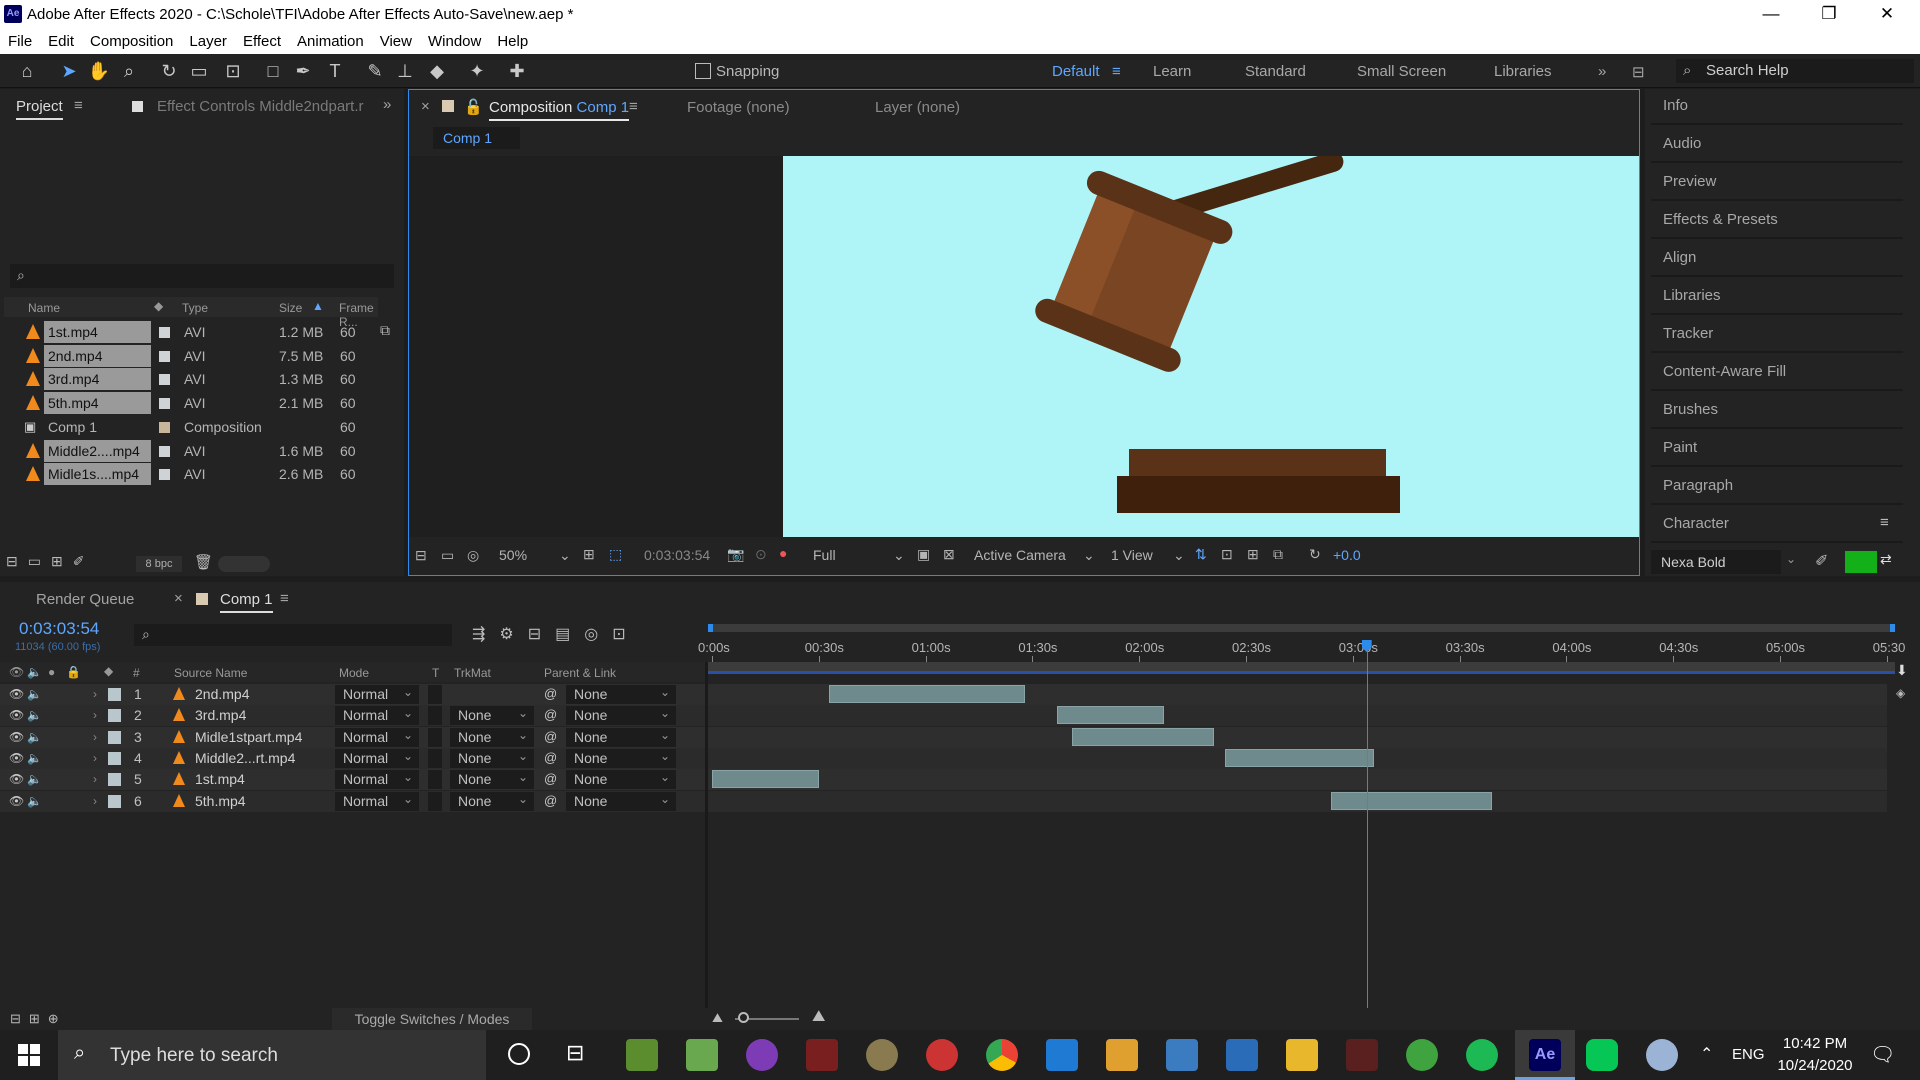 Image resolution: width=1920 pixels, height=1080 pixels. What do you see at coordinates (559, 110) in the screenshot?
I see `tab-composition: Composition Comp 1` at bounding box center [559, 110].